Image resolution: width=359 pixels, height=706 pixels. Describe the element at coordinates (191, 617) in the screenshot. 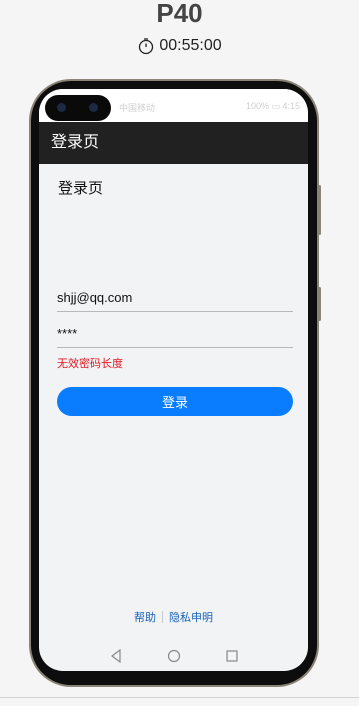

I see `privacy-link: 隐私申明` at that location.